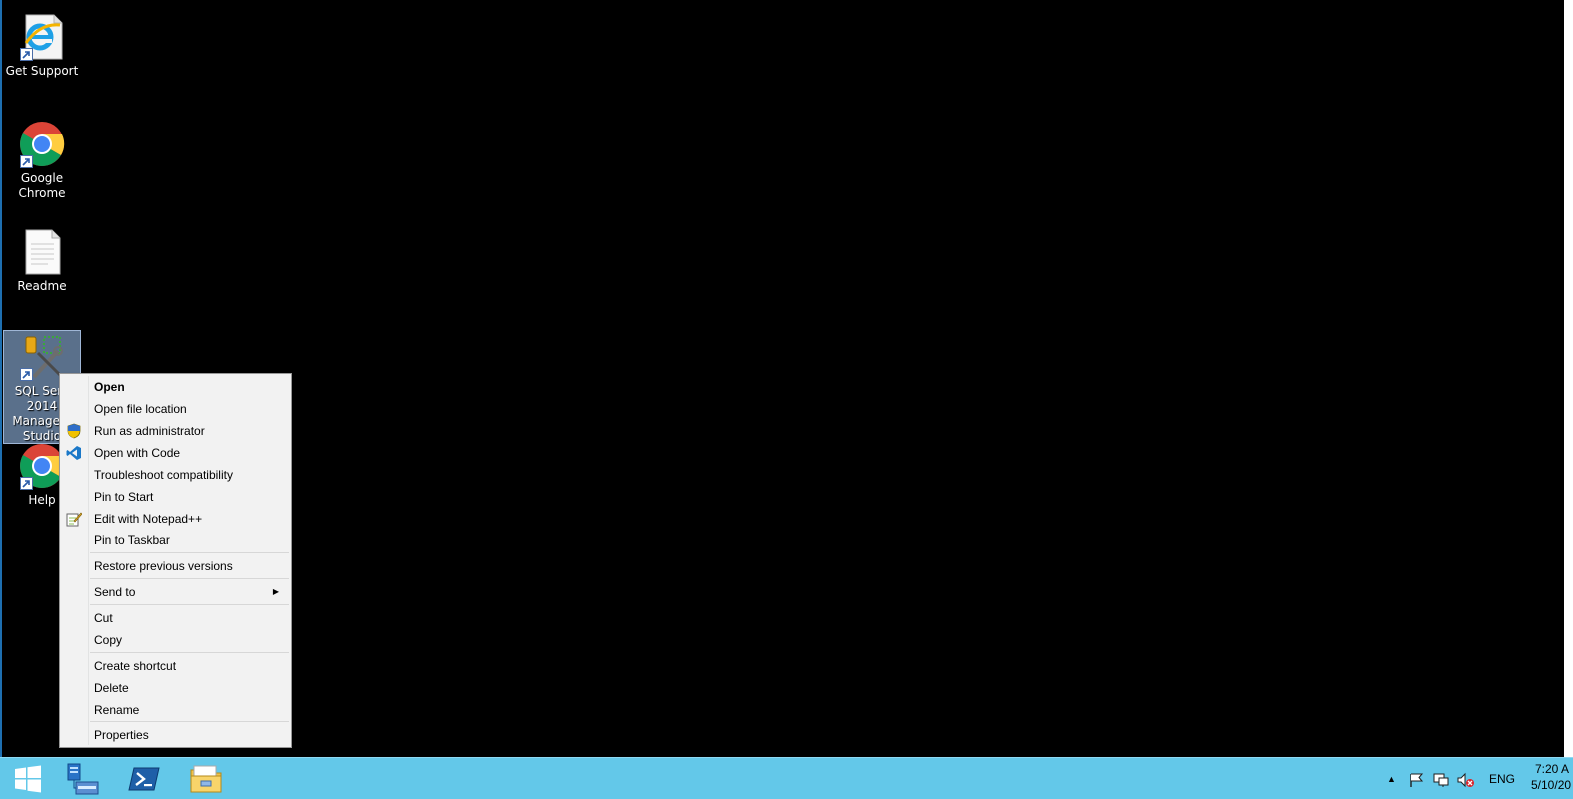  What do you see at coordinates (786, 778) in the screenshot?
I see `taskbar: ▲ ENG 7:20 A 5/10/20` at bounding box center [786, 778].